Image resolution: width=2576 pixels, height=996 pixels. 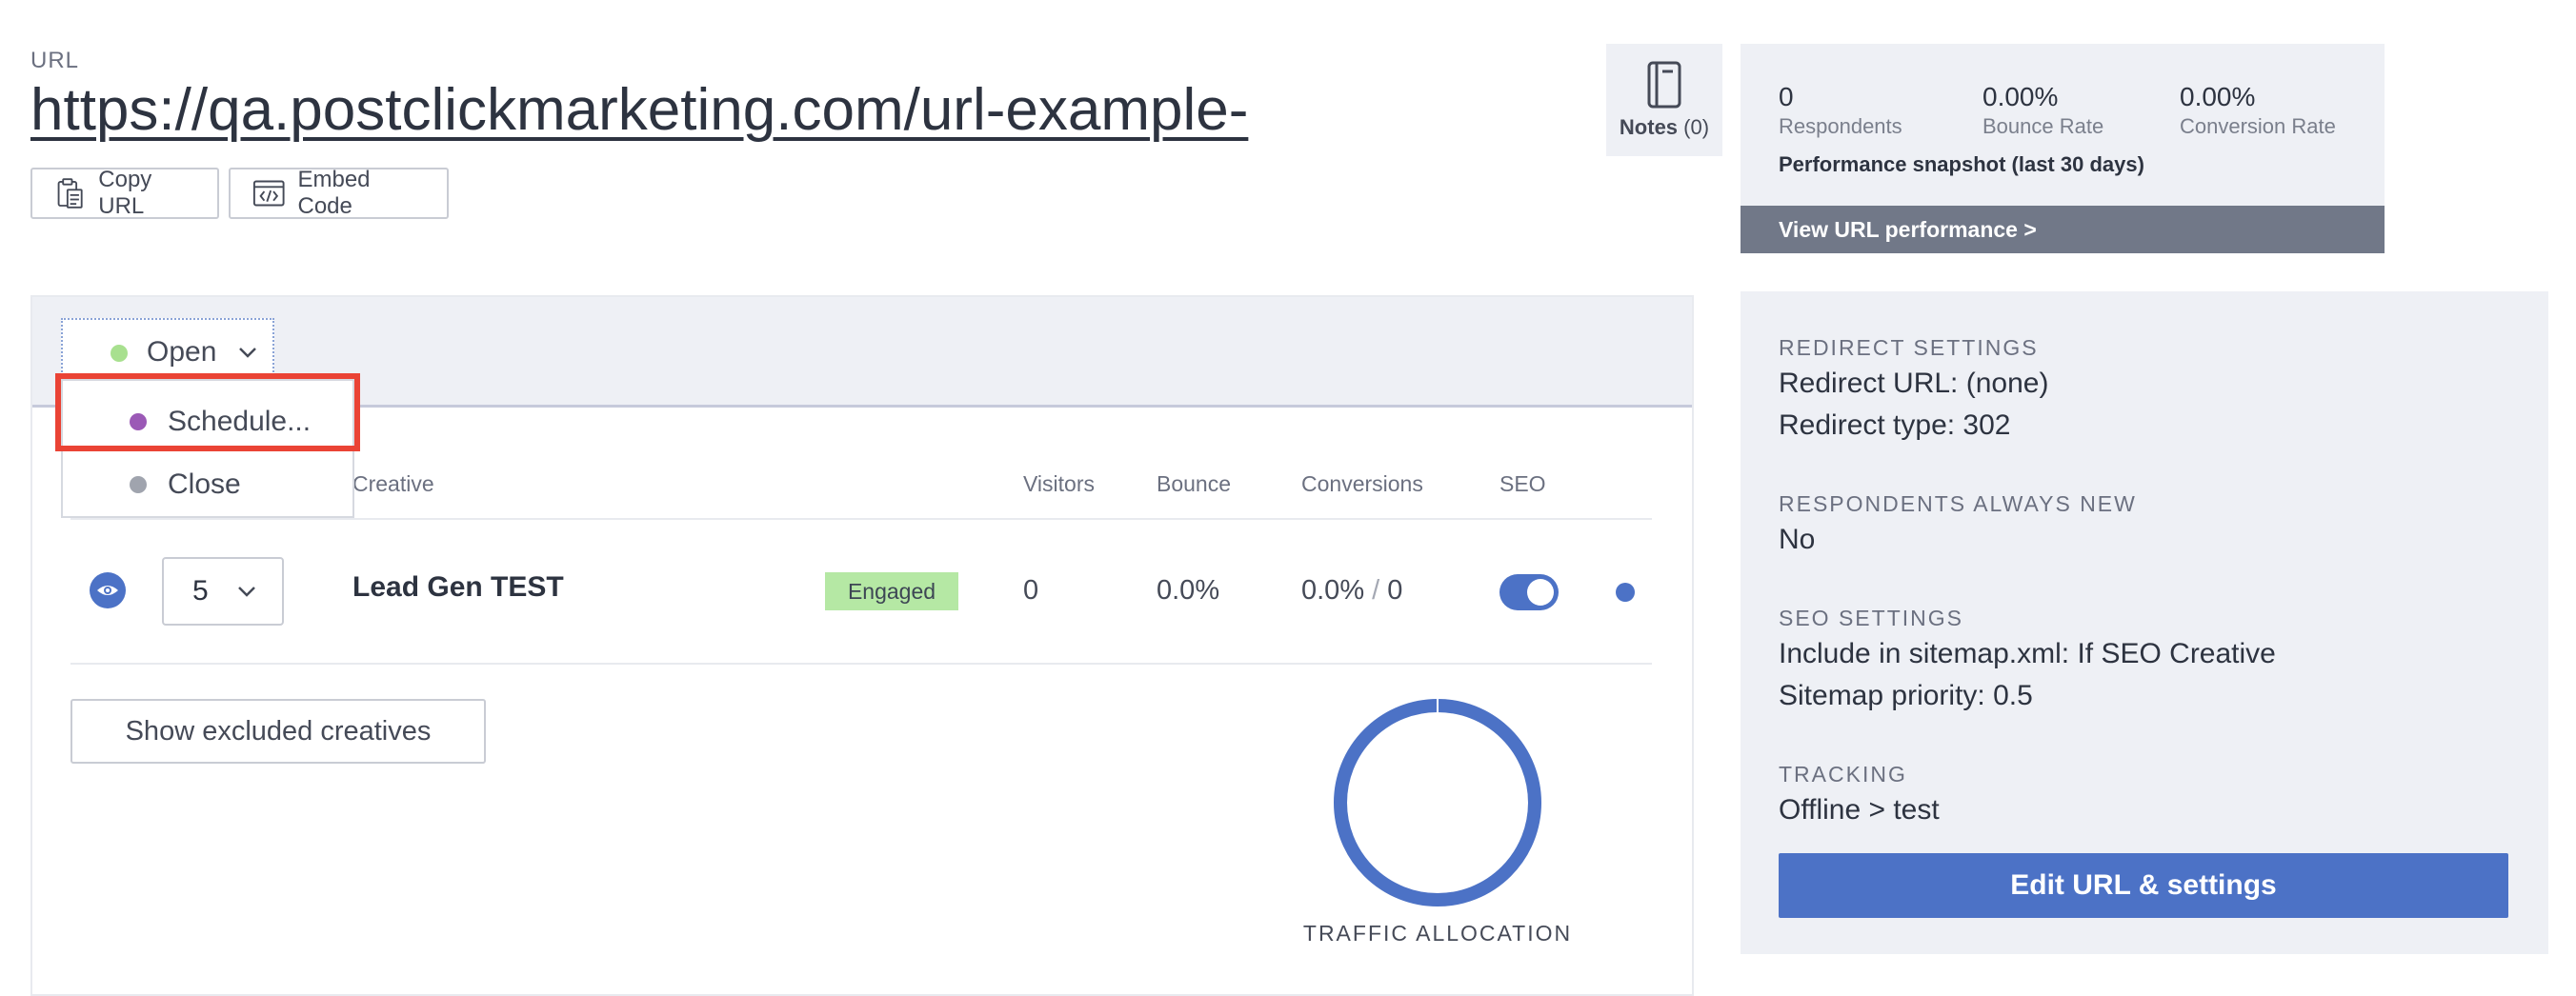 What do you see at coordinates (1437, 801) in the screenshot?
I see `traffic-allocation-donut` at bounding box center [1437, 801].